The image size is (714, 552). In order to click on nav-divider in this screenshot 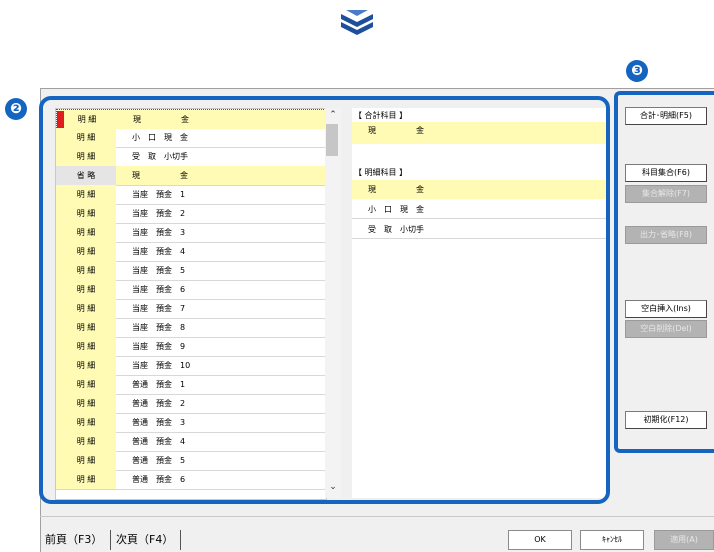, I will do `click(110, 540)`.